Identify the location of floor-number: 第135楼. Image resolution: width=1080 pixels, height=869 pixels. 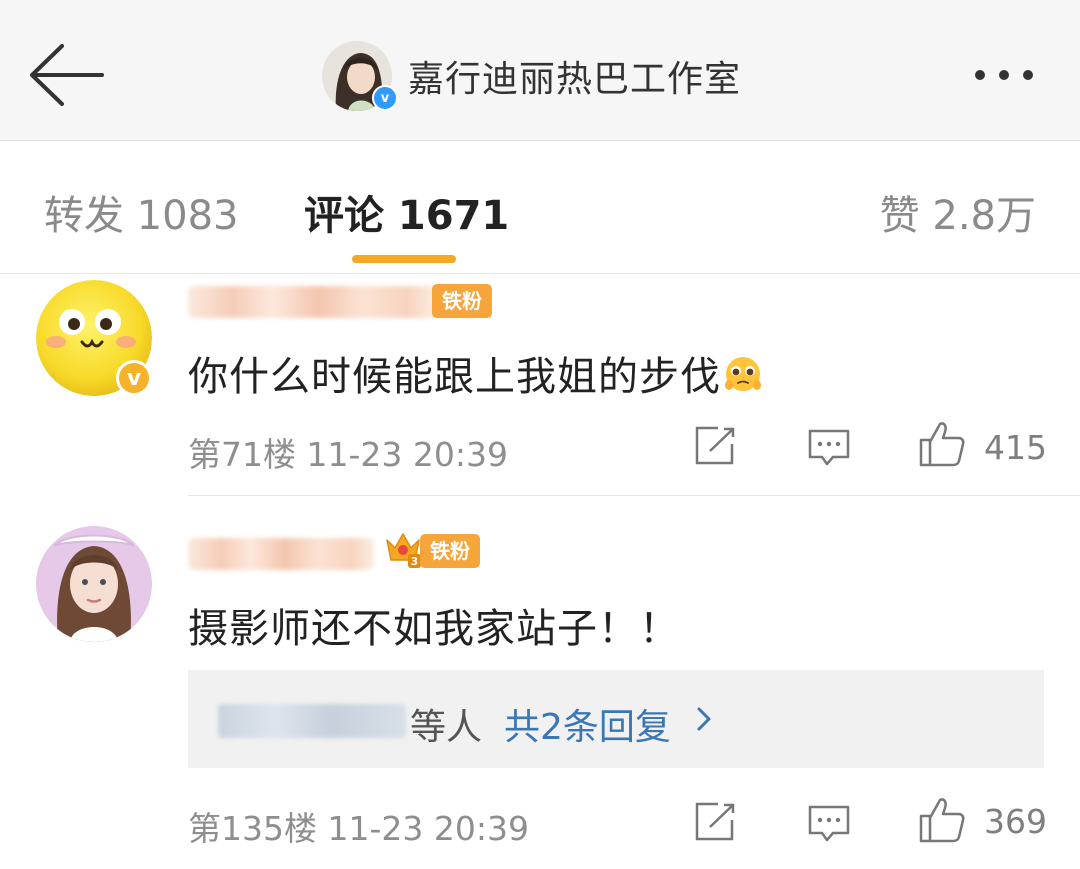
(252, 828).